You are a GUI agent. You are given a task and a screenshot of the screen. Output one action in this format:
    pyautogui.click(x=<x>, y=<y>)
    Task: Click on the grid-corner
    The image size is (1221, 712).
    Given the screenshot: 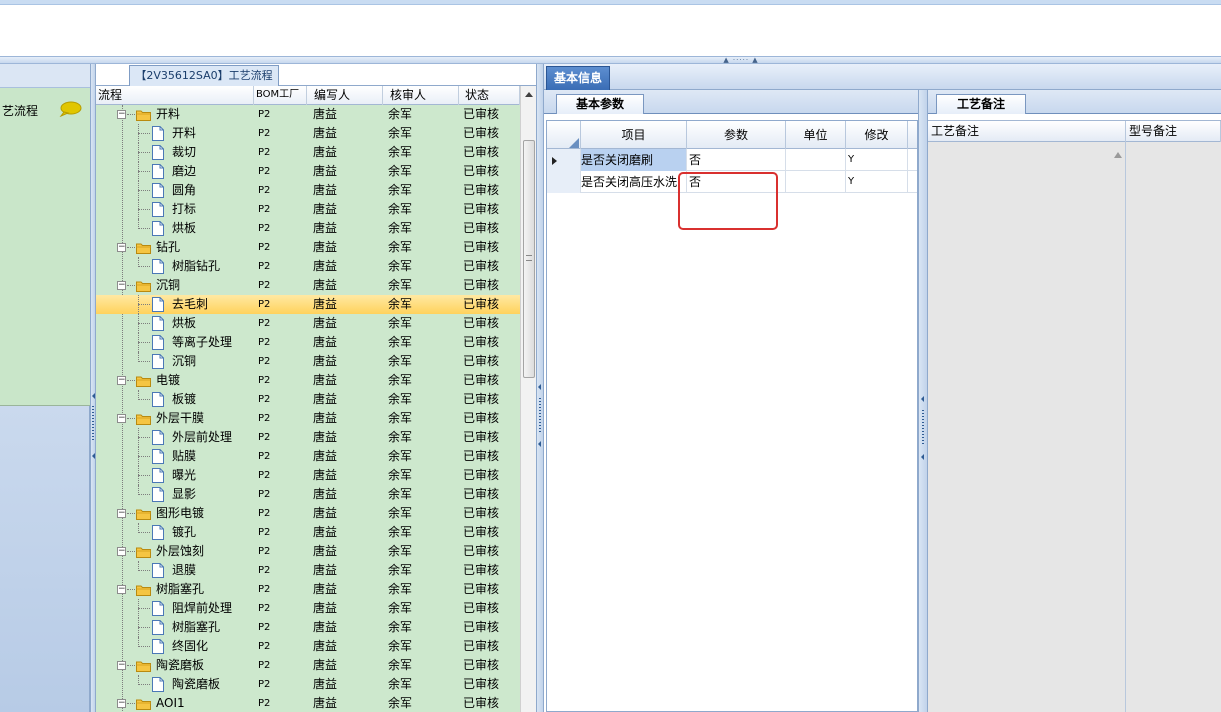 What is the action you would take?
    pyautogui.click(x=564, y=135)
    